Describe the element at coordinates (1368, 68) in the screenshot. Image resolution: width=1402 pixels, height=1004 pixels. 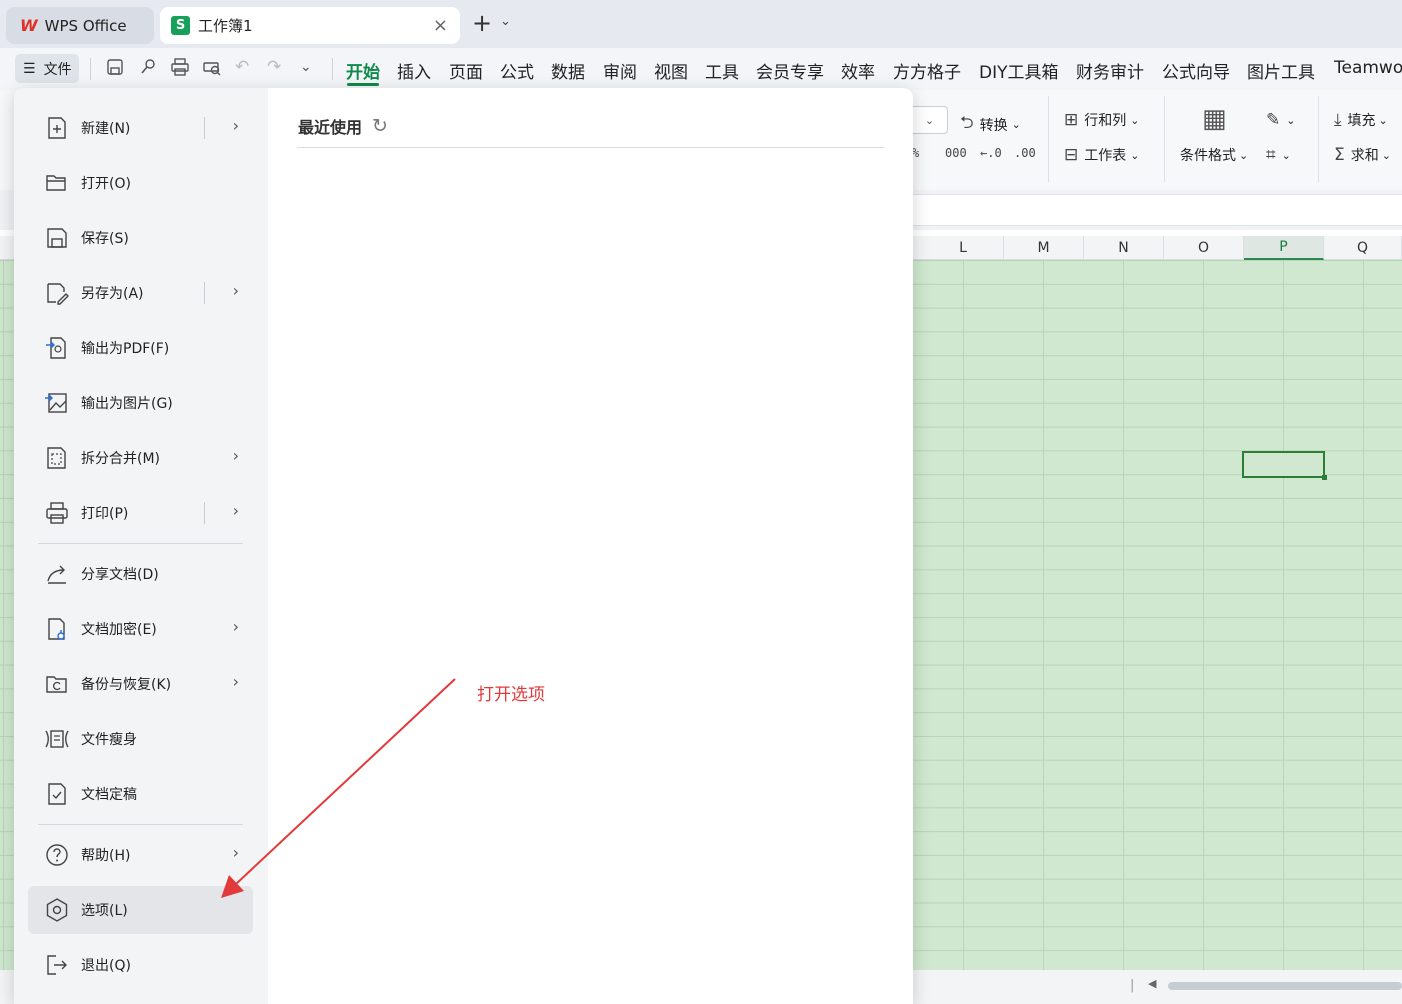
I see `tab-teamwork: Teamwo` at that location.